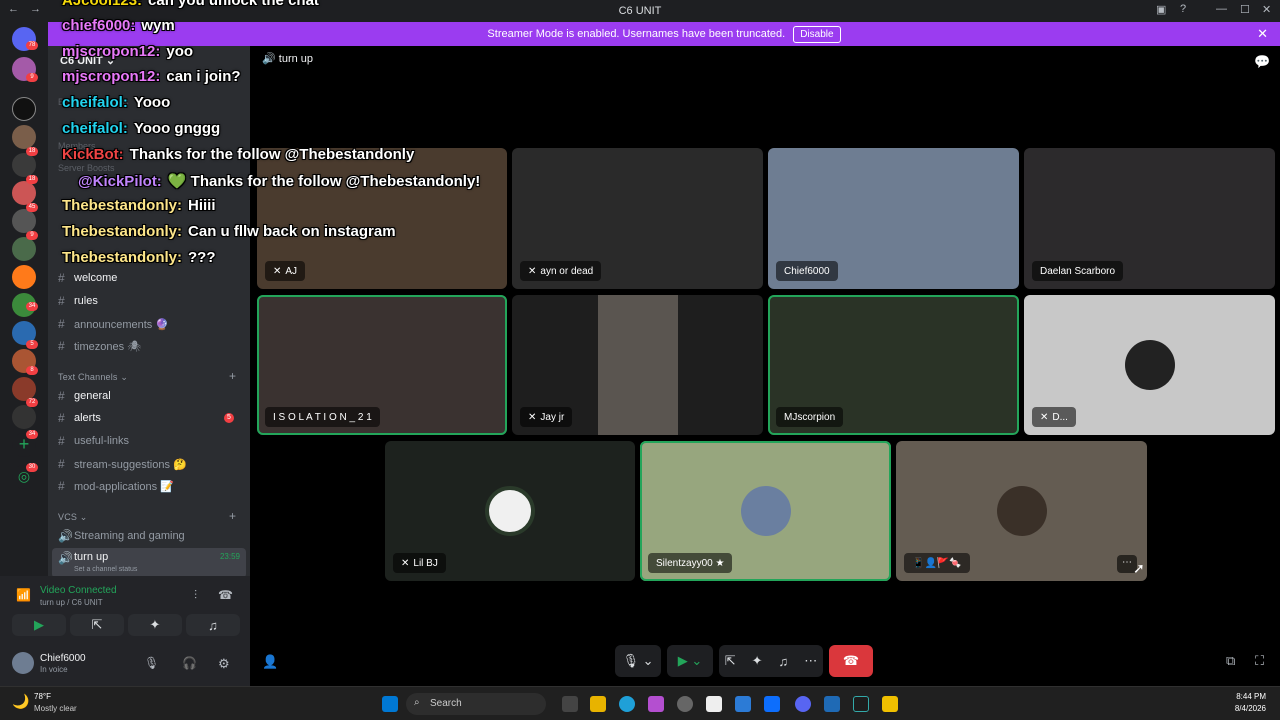  Describe the element at coordinates (71, 602) in the screenshot. I see `voice-location: turn up / C6 UNIT` at that location.